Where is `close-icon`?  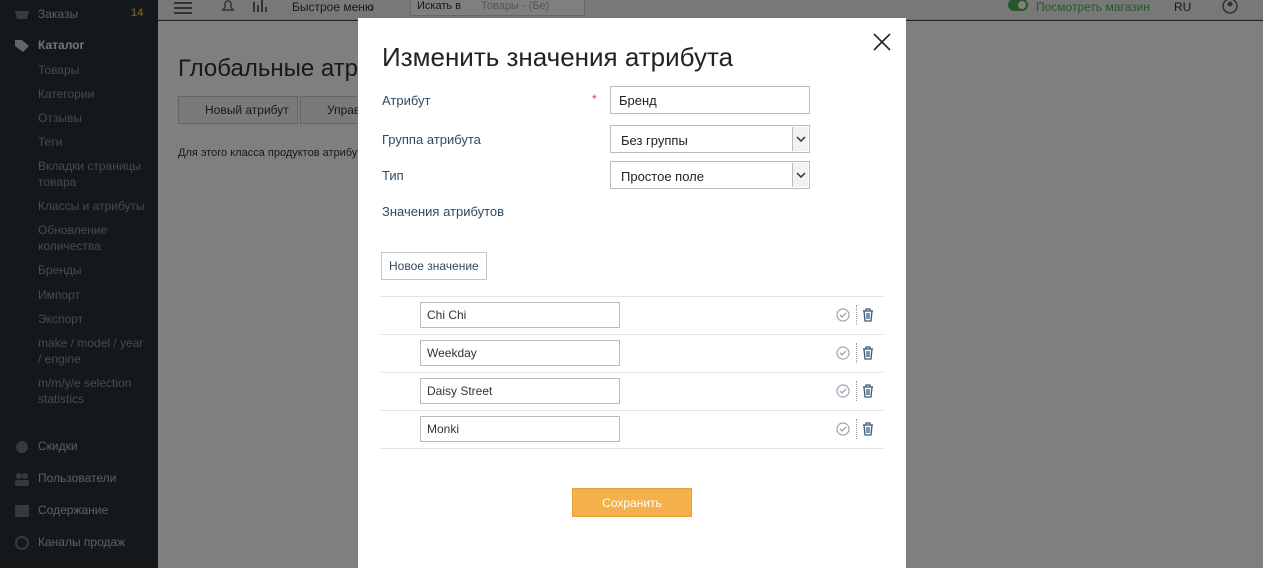 close-icon is located at coordinates (882, 42).